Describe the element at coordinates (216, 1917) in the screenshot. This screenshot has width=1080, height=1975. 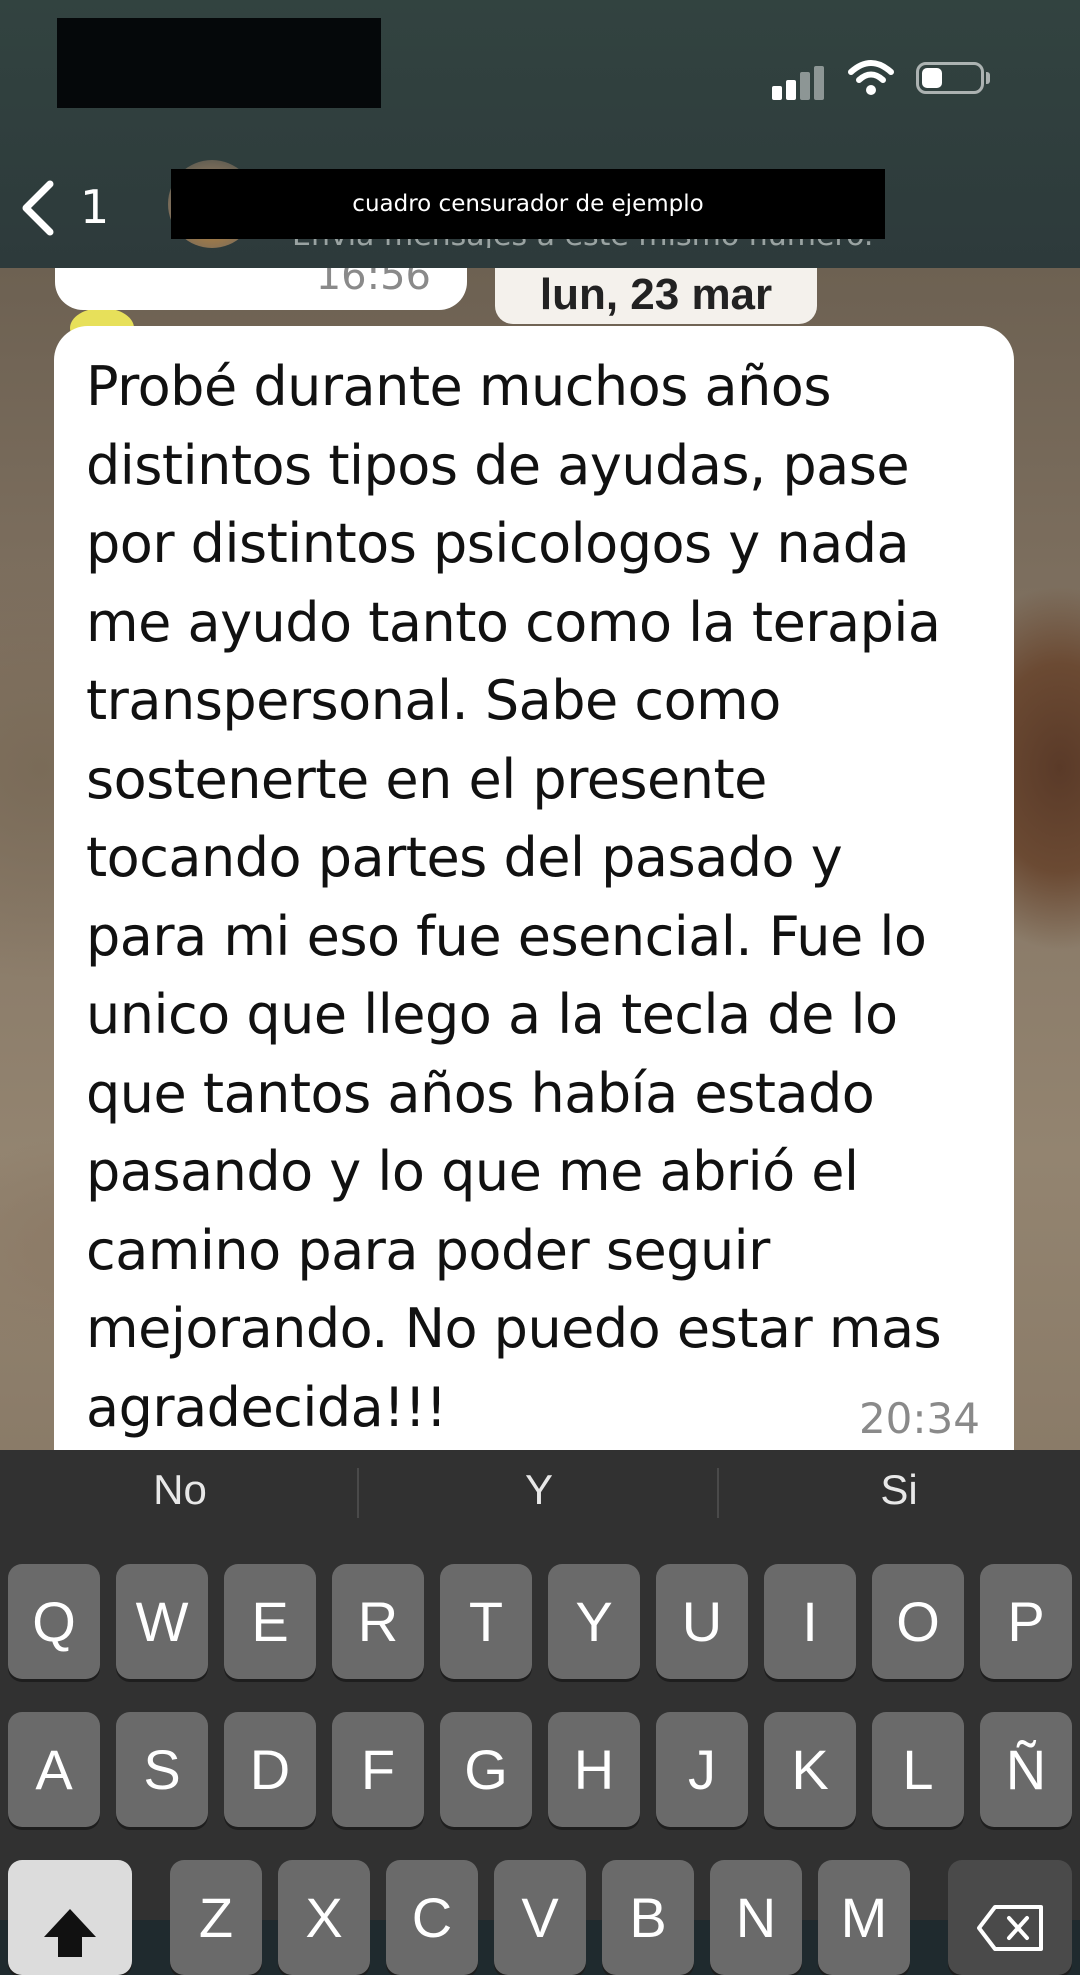
I see `key-z: Z` at that location.